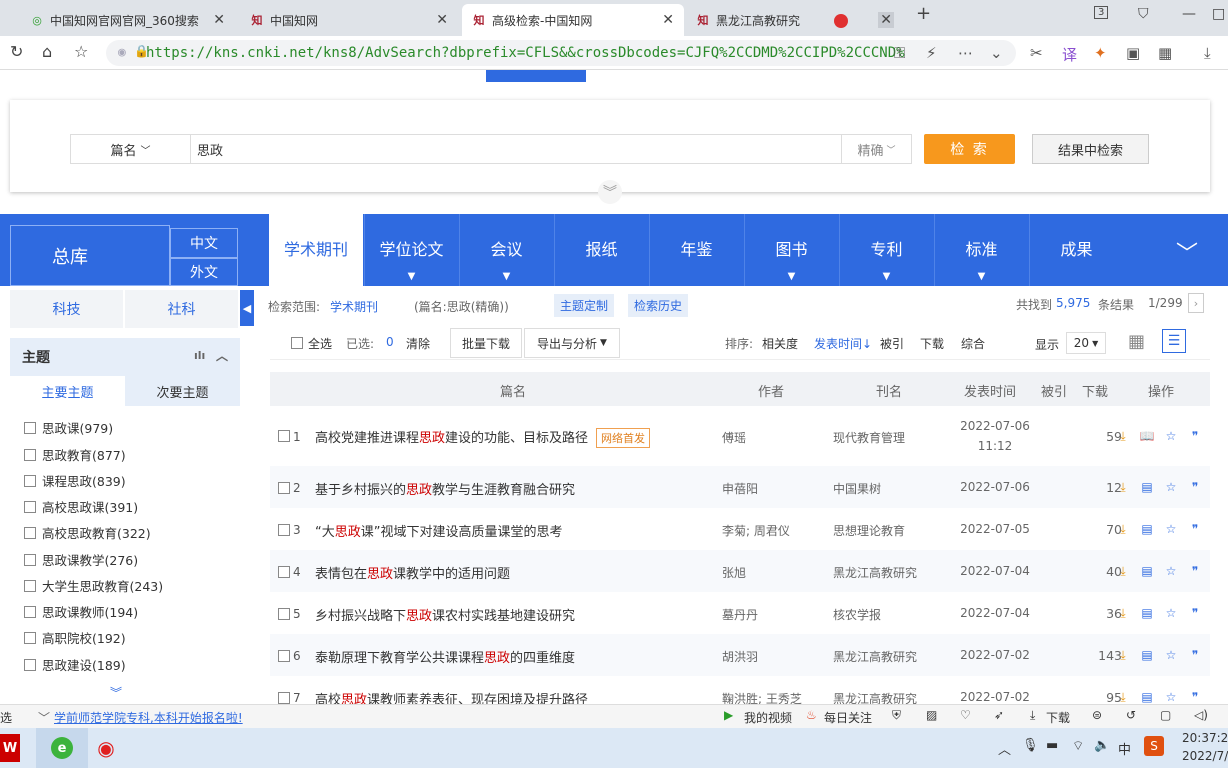 The image size is (1228, 768). Describe the element at coordinates (1165, 715) in the screenshot. I see `window-icon: ▢` at that location.